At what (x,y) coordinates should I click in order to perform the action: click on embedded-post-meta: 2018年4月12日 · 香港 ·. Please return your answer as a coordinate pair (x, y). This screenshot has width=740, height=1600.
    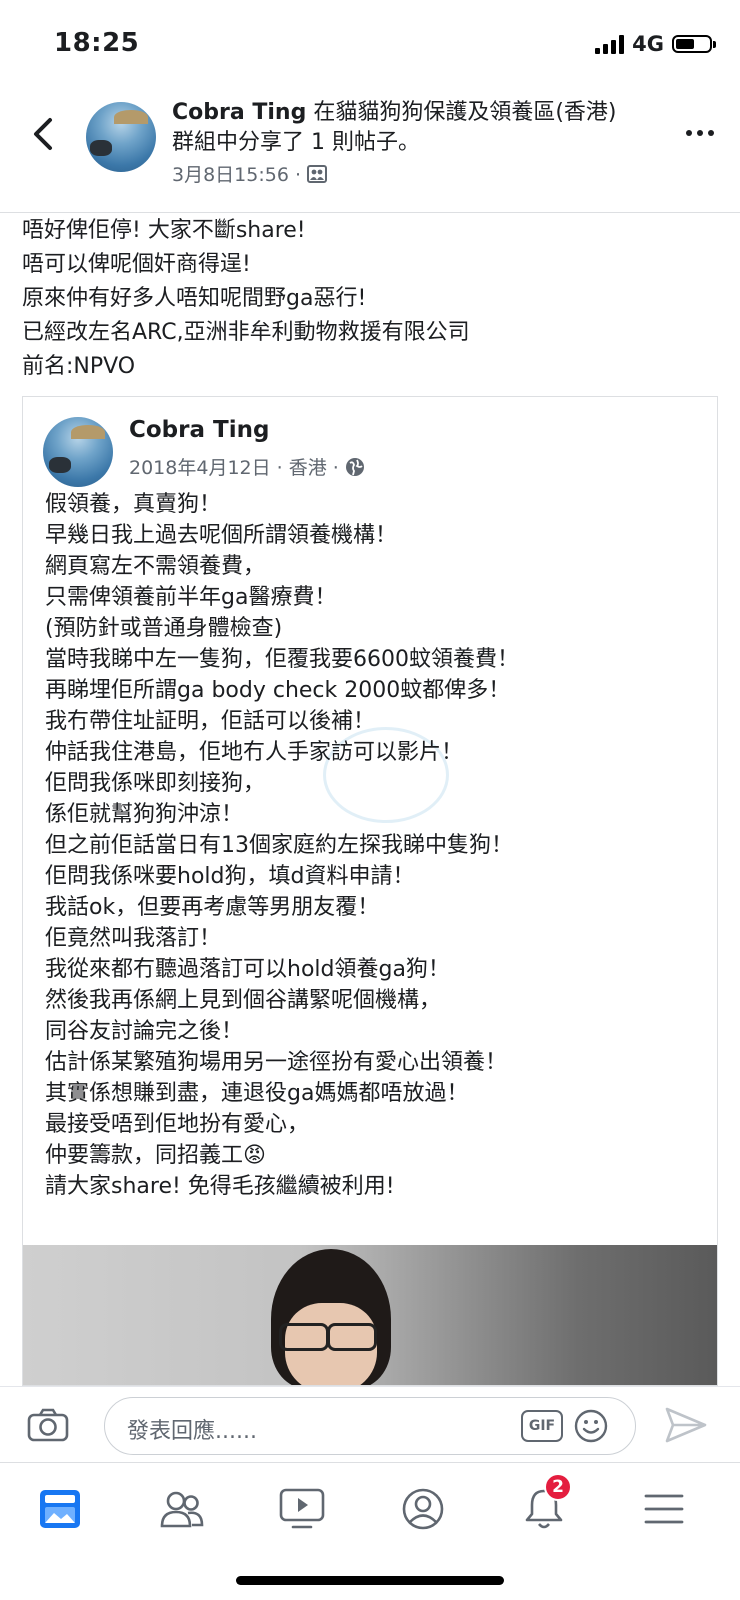
    Looking at the image, I should click on (247, 466).